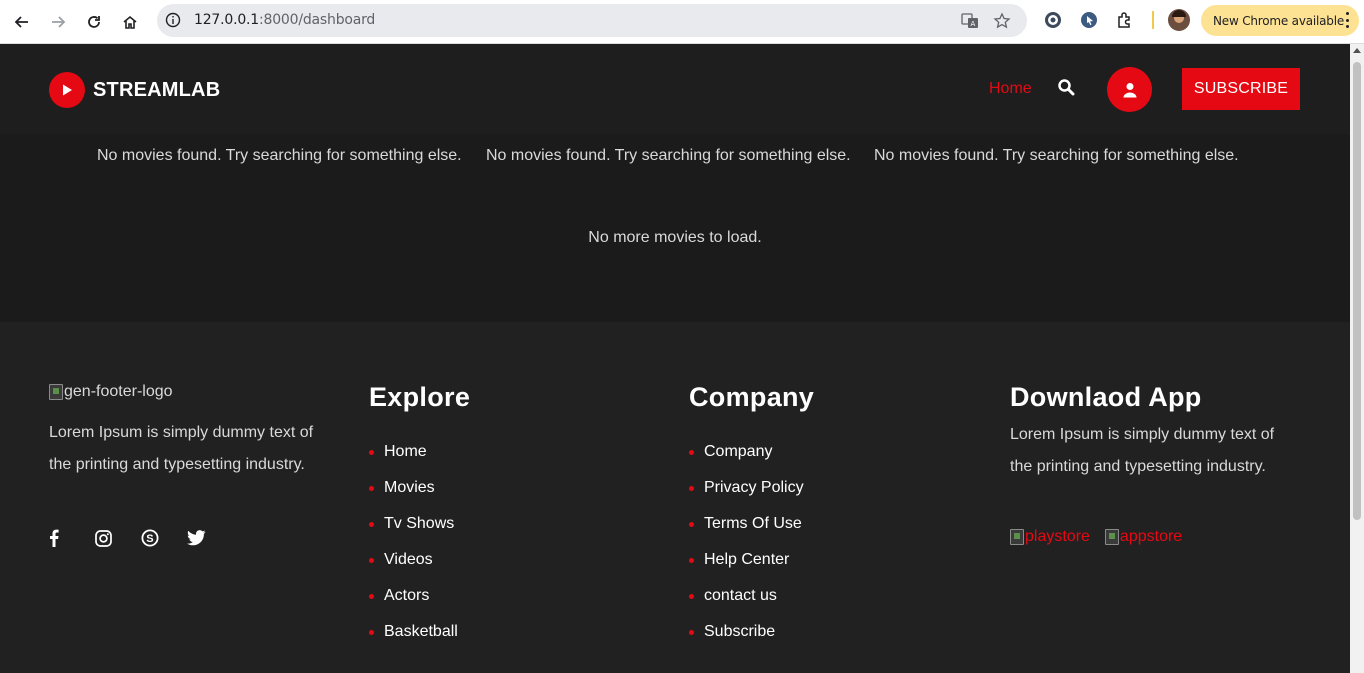  Describe the element at coordinates (1125, 20) in the screenshot. I see `extensions-puzzle-icon` at that location.